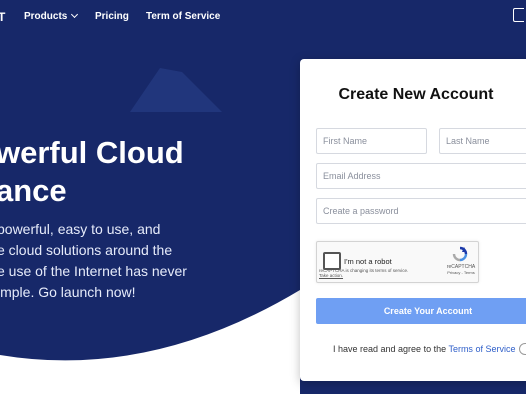 The width and height of the screenshot is (526, 394). Describe the element at coordinates (3, 17) in the screenshot. I see `logo: T` at that location.